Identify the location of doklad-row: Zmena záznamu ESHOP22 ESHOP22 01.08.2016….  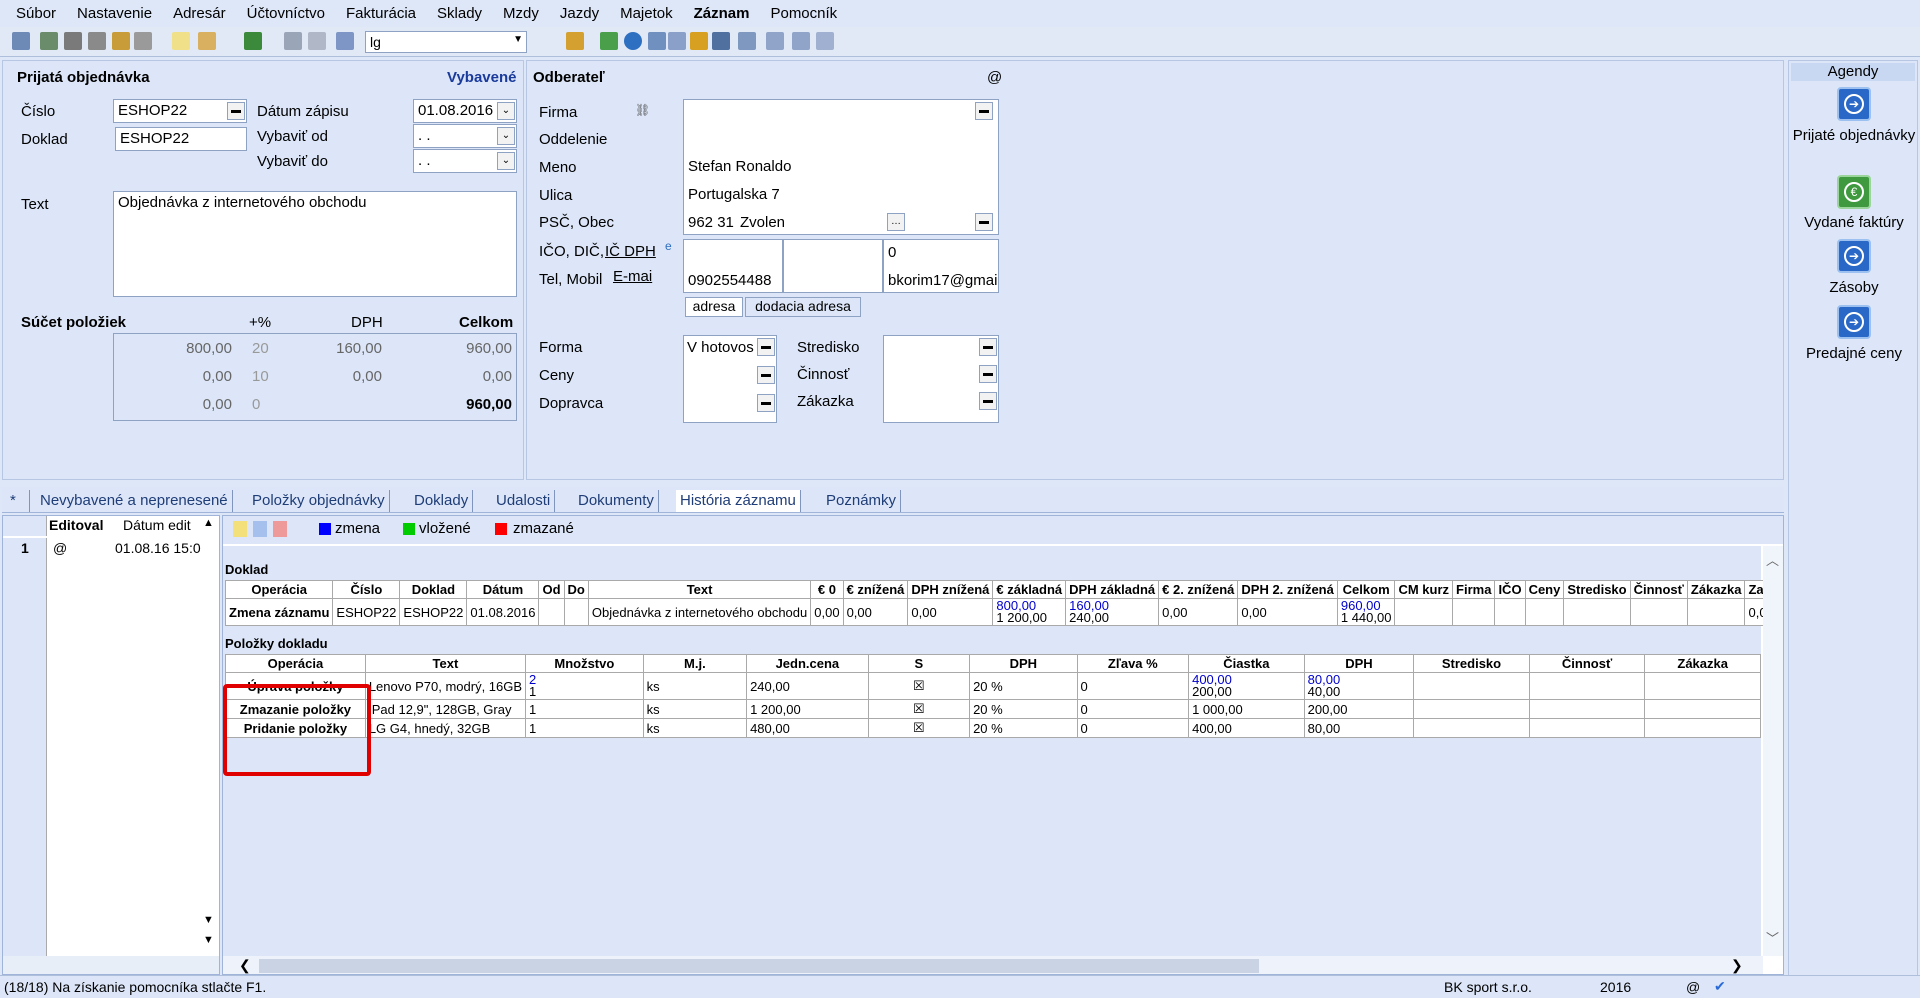
(1003, 612).